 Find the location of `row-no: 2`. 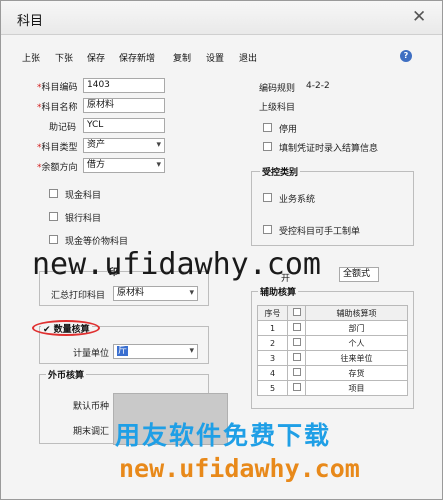

row-no: 2 is located at coordinates (272, 343).